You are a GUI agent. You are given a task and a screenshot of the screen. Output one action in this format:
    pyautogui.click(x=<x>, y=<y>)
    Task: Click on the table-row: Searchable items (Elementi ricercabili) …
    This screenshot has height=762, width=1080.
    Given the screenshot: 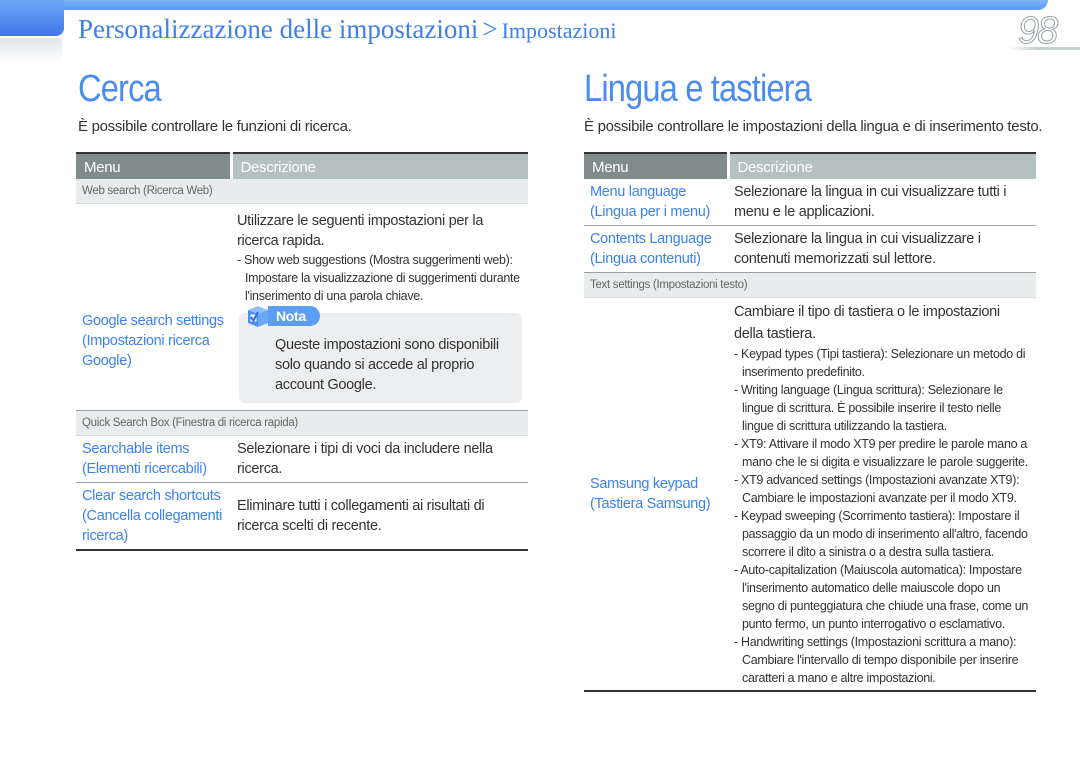 What is the action you would take?
    pyautogui.click(x=302, y=459)
    